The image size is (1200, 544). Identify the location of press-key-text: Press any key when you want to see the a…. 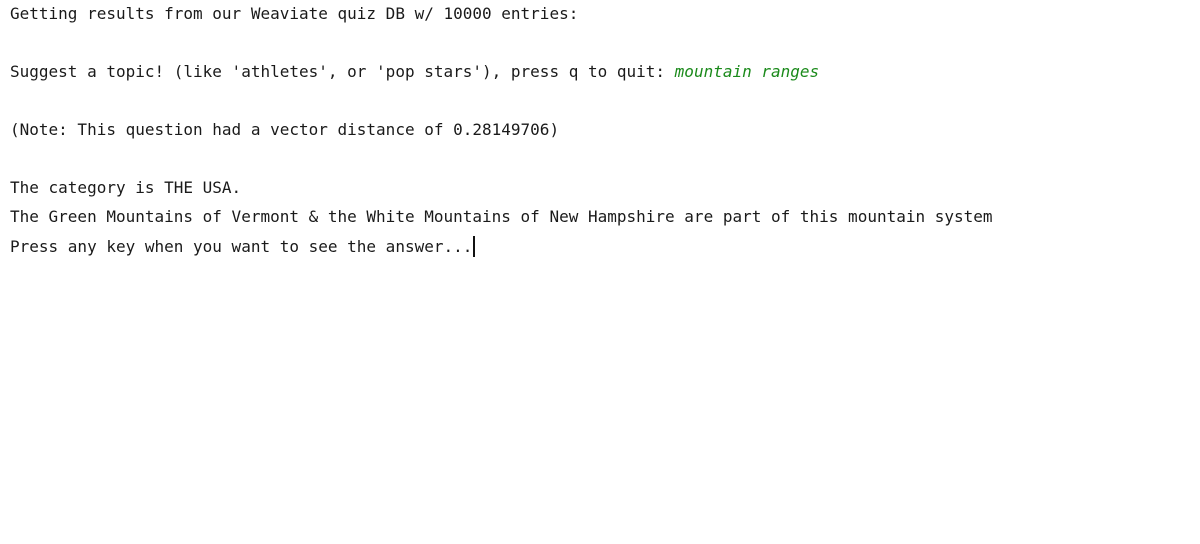
(241, 246).